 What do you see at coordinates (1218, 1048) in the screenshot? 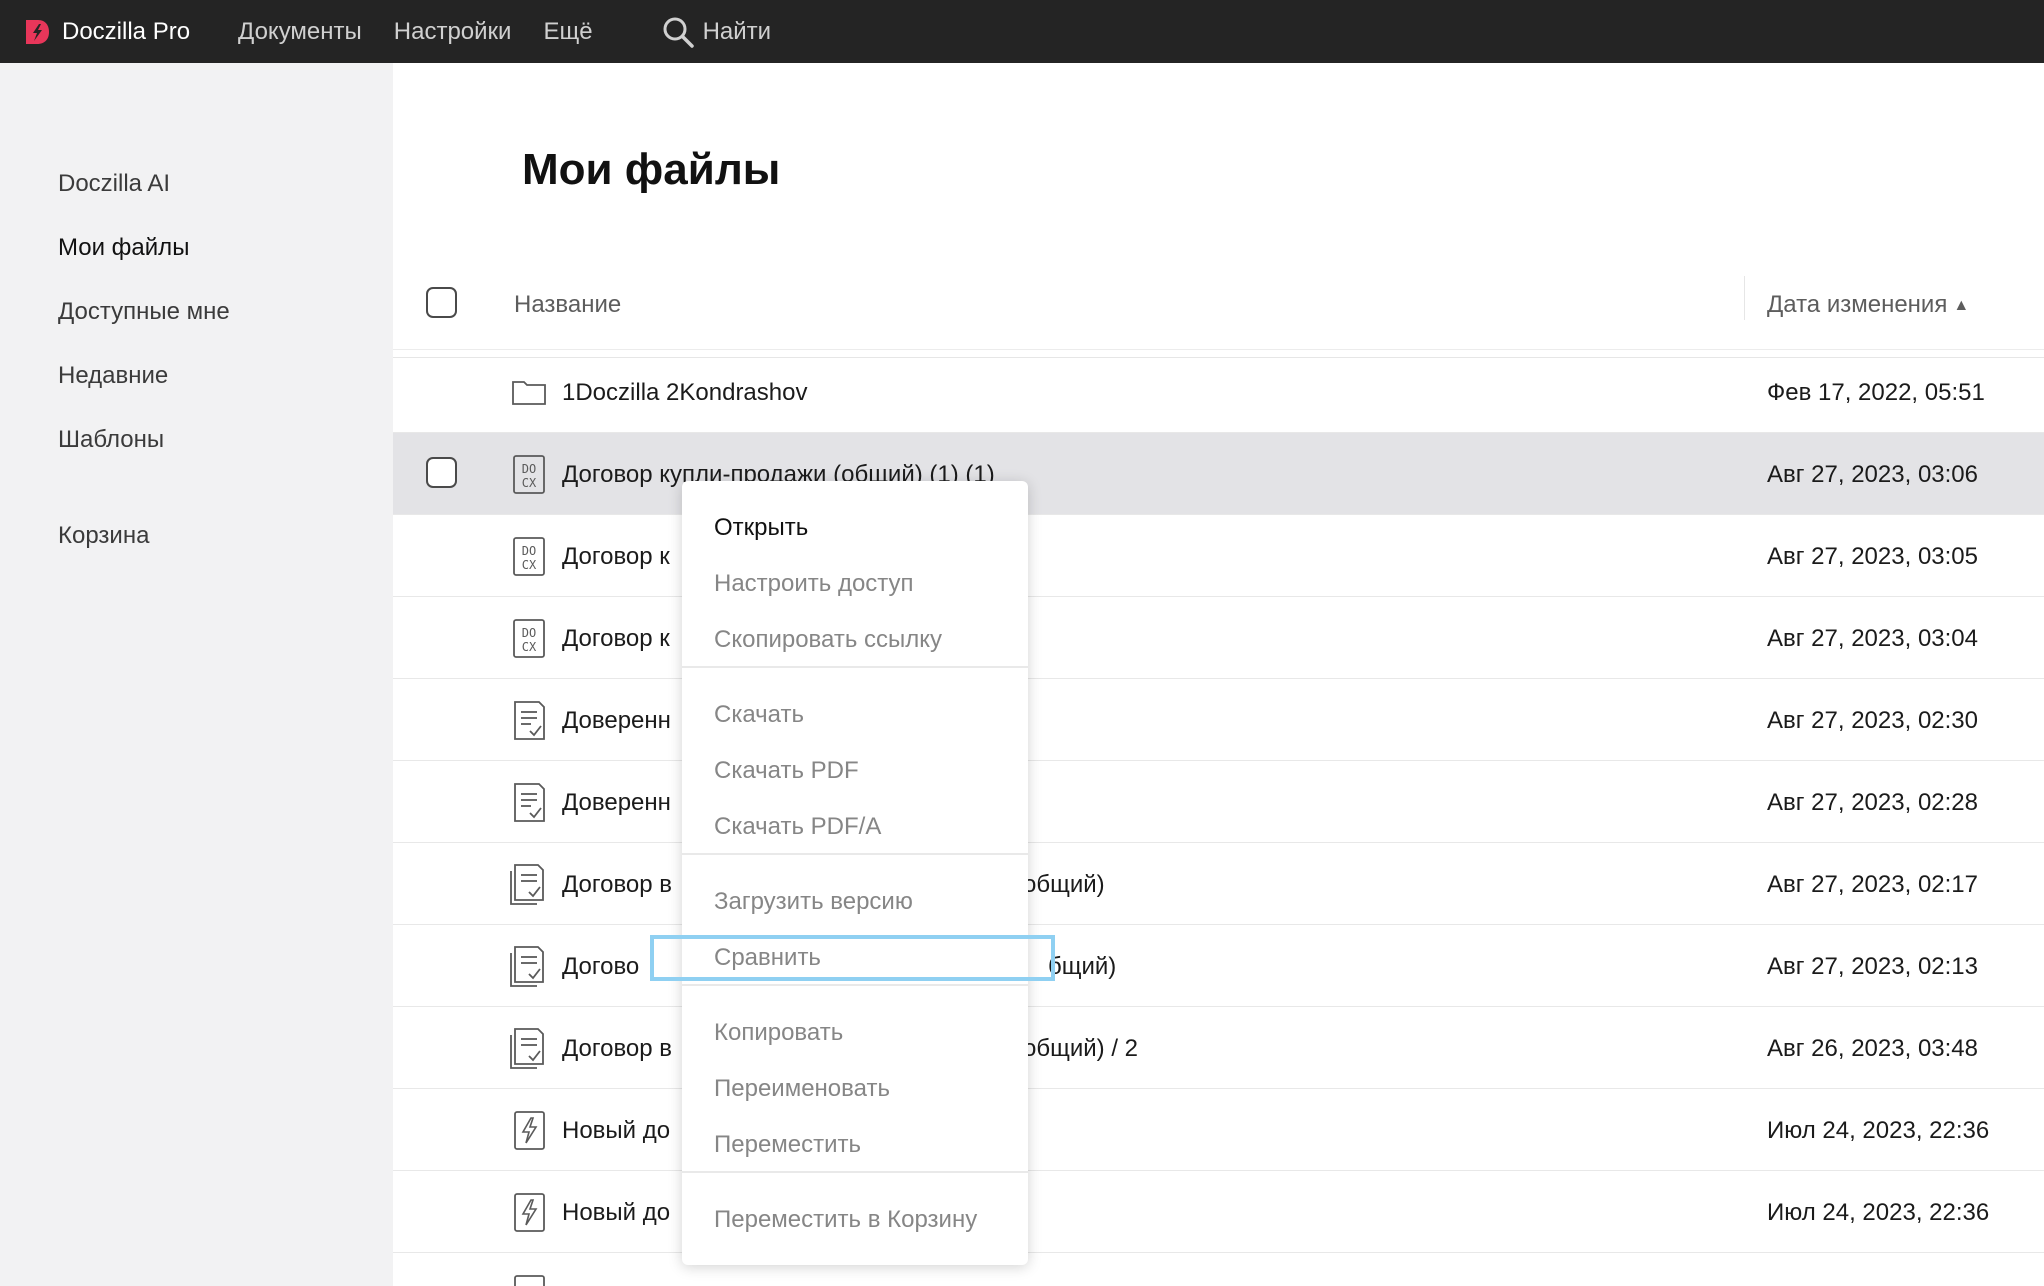
I see `table-row: Договор в общий) / 2 Авг 26, 2023, 03:48` at bounding box center [1218, 1048].